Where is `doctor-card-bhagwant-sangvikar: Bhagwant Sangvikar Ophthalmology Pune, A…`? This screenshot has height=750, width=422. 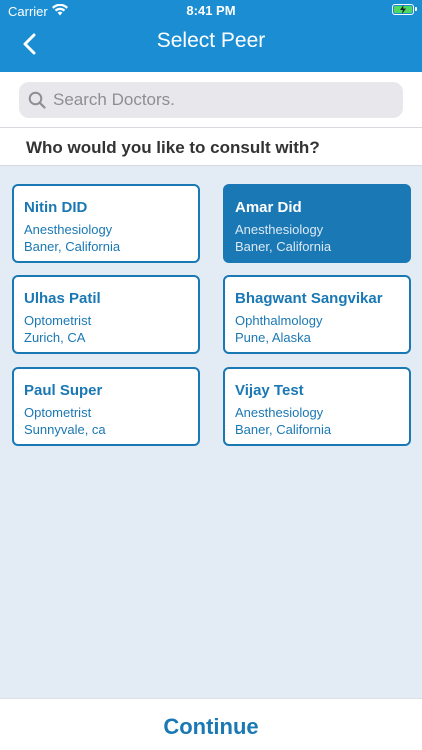 doctor-card-bhagwant-sangvikar: Bhagwant Sangvikar Ophthalmology Pune, A… is located at coordinates (317, 314).